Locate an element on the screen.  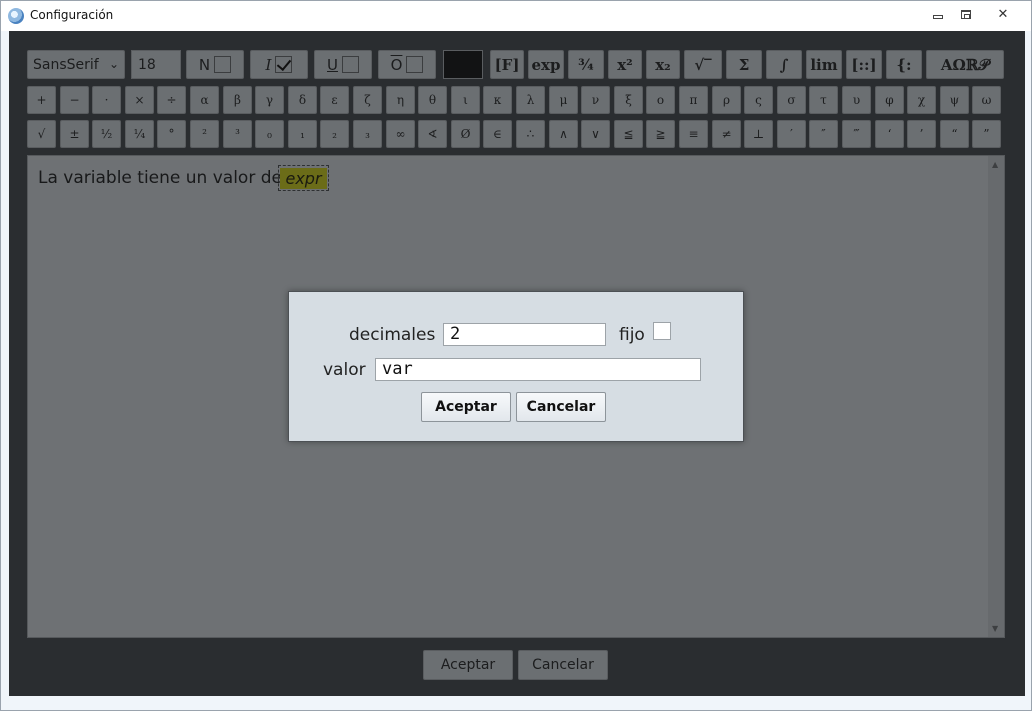
symbol-button: ± is located at coordinates (74, 134).